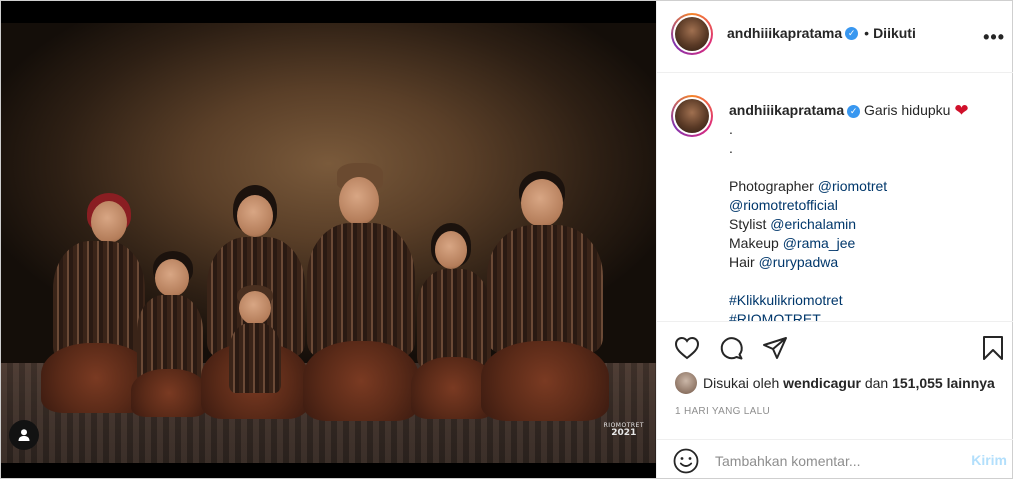 This screenshot has height=479, width=1013. What do you see at coordinates (907, 110) in the screenshot?
I see `caption-first-line: Garis hidupku` at bounding box center [907, 110].